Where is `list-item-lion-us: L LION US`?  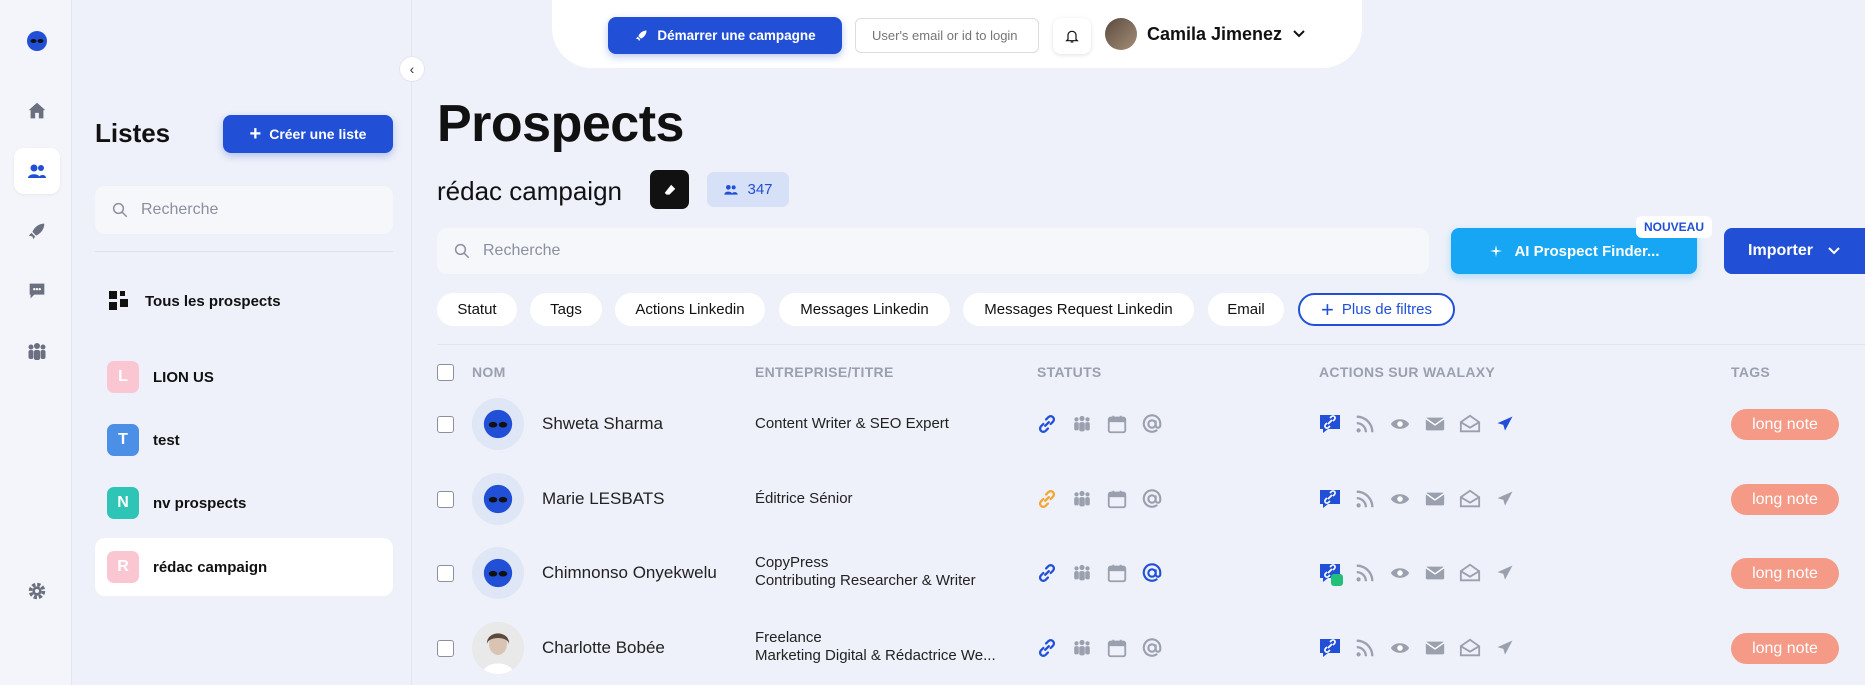 list-item-lion-us: L LION US is located at coordinates (244, 377).